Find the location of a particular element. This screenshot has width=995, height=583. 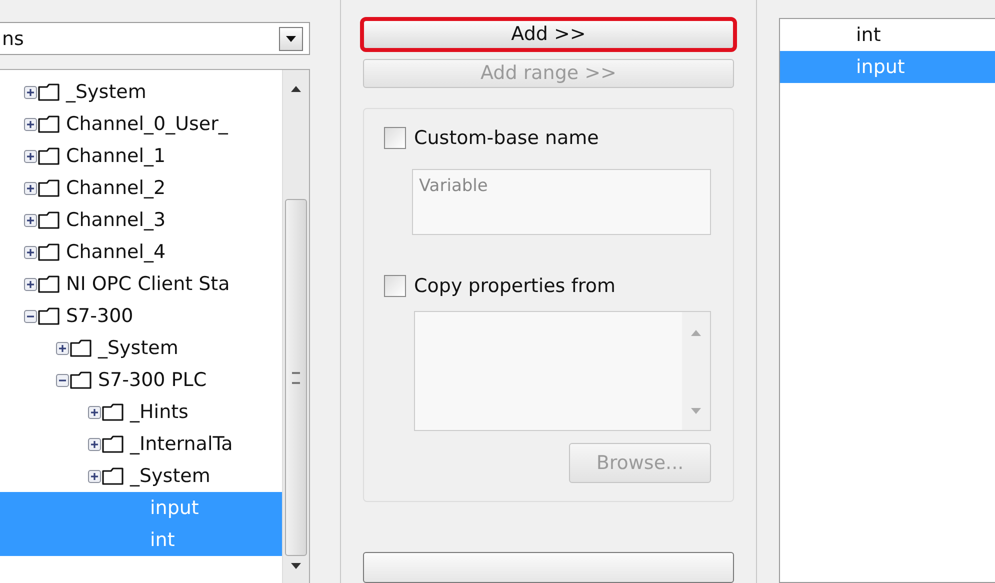

checkbox-label: Copy properties from is located at coordinates (515, 285).